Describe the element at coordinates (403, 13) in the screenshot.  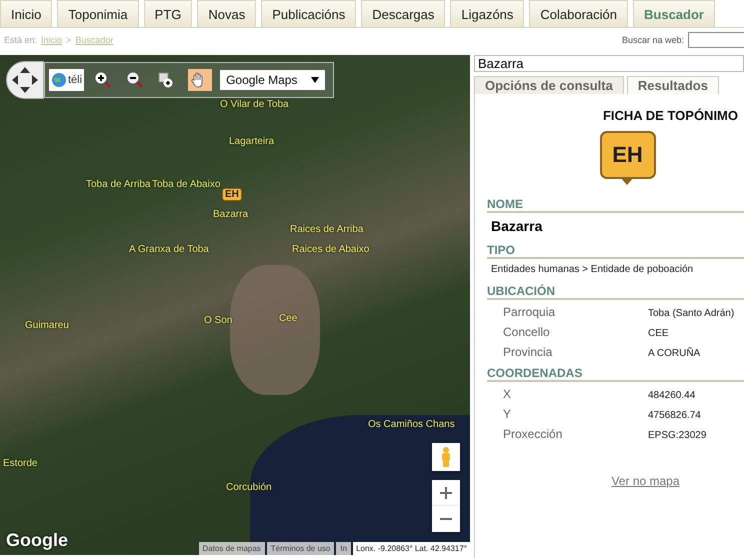
I see `nav-tab: Descargas` at that location.